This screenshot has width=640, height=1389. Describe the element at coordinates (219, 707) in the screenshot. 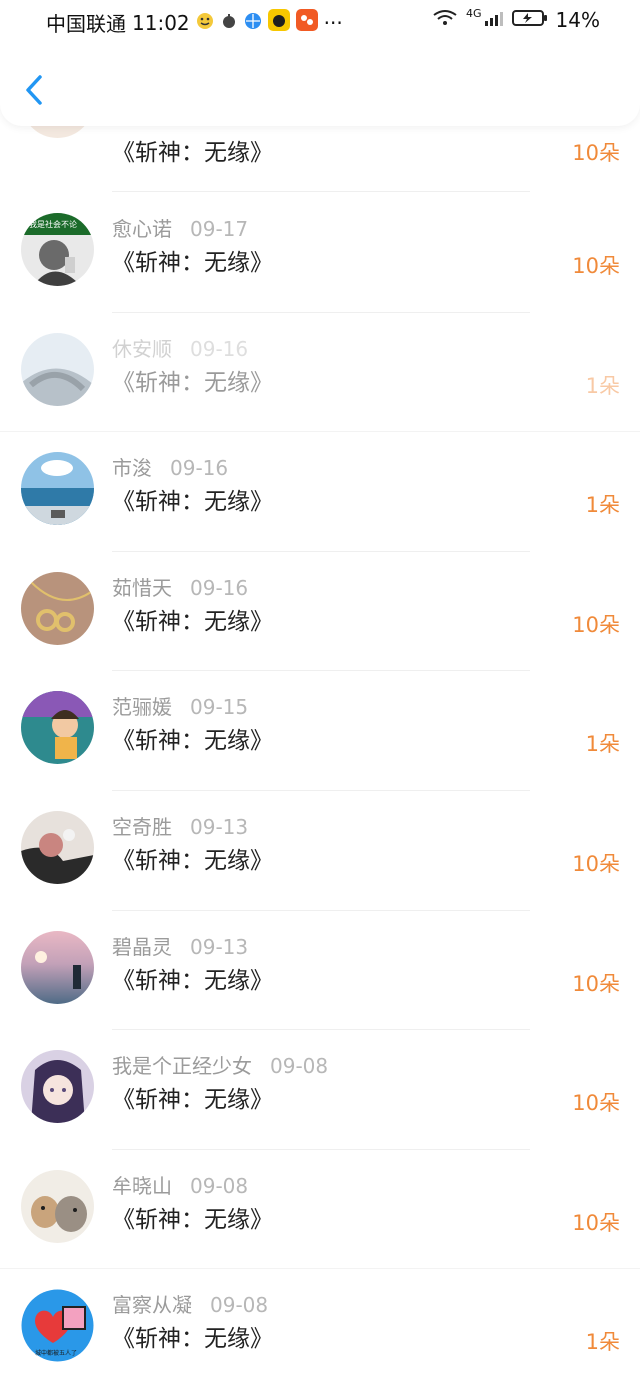

I see `gift-date: 09-15` at that location.